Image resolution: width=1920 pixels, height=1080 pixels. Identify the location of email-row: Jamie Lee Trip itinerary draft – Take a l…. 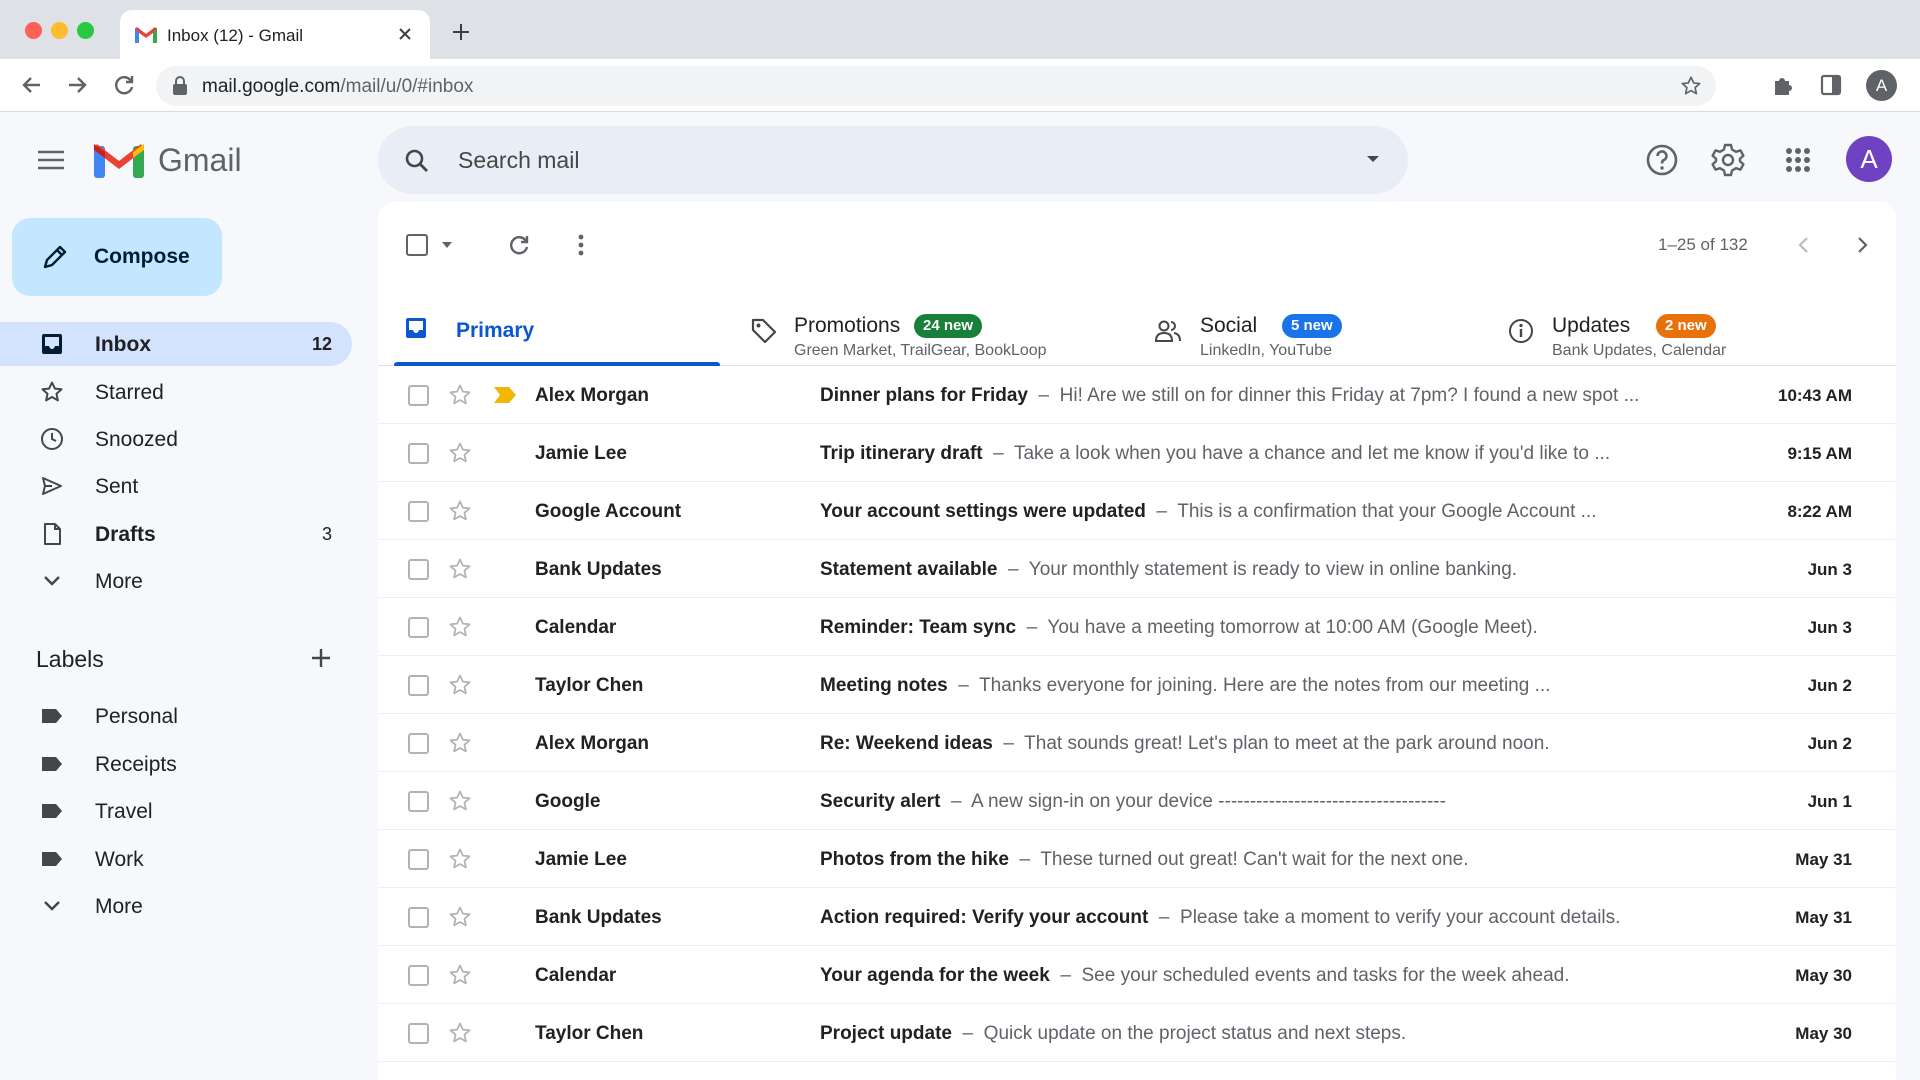
(1137, 453).